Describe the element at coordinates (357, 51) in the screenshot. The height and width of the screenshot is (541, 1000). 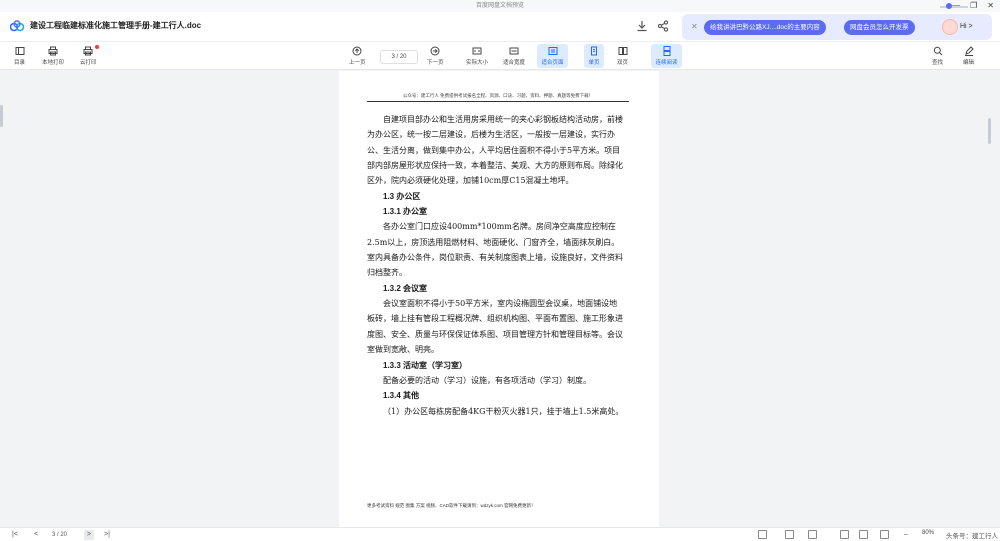
I see `arrow-up-circle-icon` at that location.